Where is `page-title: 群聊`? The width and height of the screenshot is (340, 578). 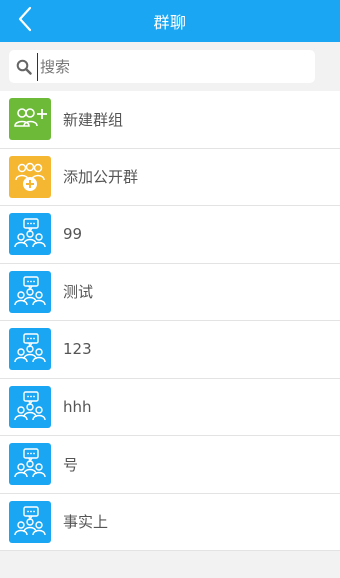 page-title: 群聊 is located at coordinates (170, 22).